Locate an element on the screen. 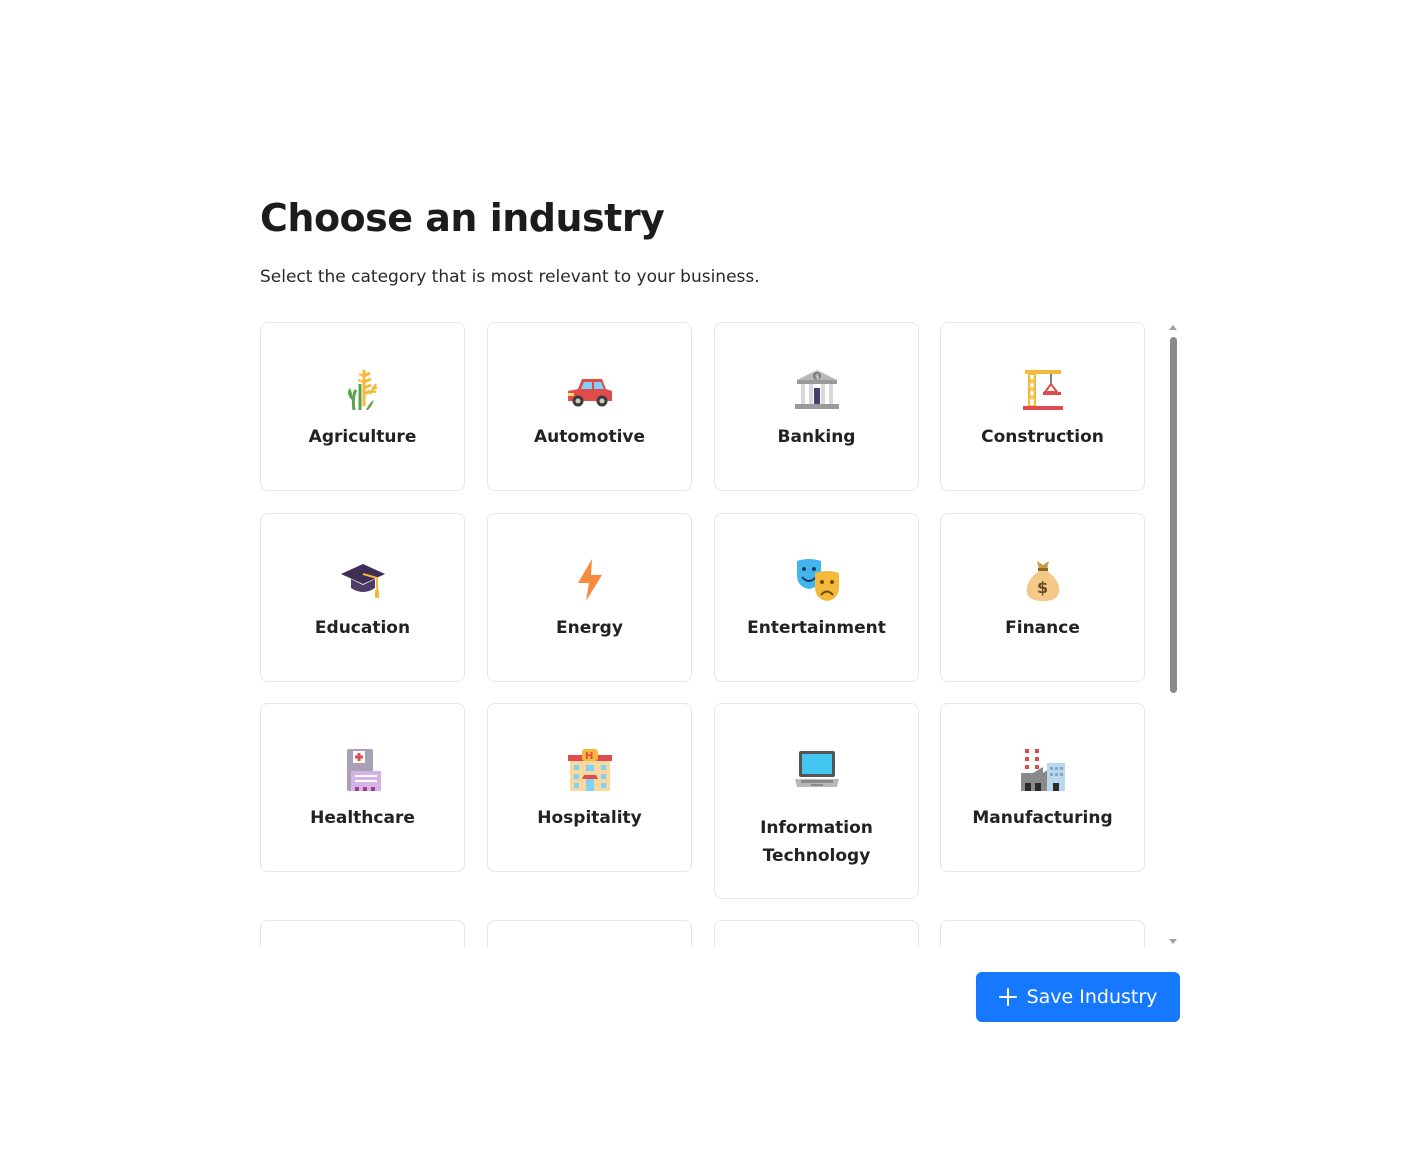 This screenshot has height=1162, width=1407. save-industry-button: Save Industry is located at coordinates (1078, 997).